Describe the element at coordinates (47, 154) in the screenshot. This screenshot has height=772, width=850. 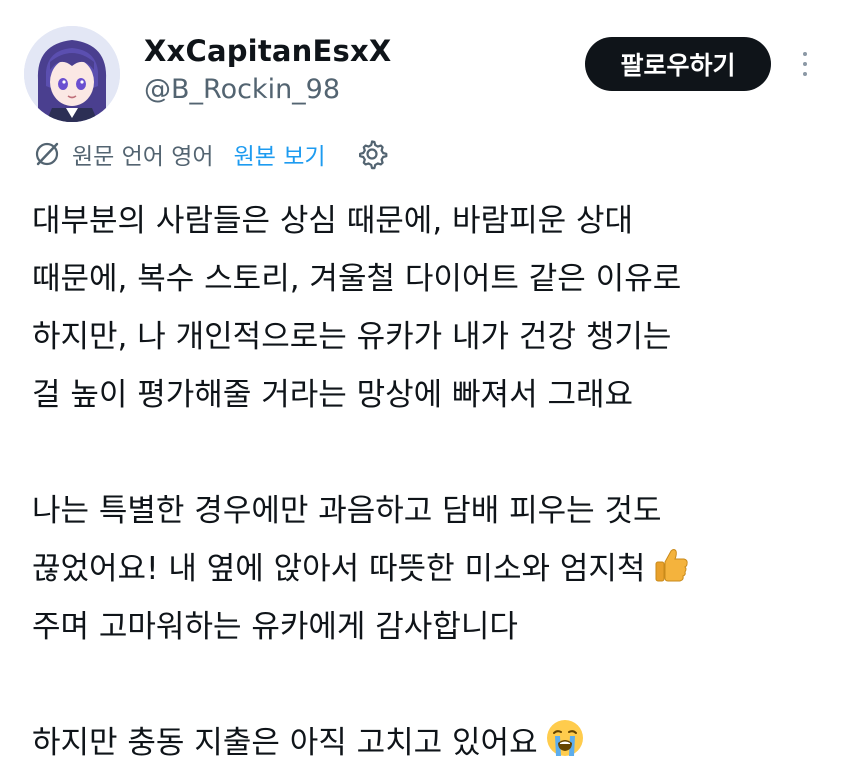
I see `globe-slash-icon` at that location.